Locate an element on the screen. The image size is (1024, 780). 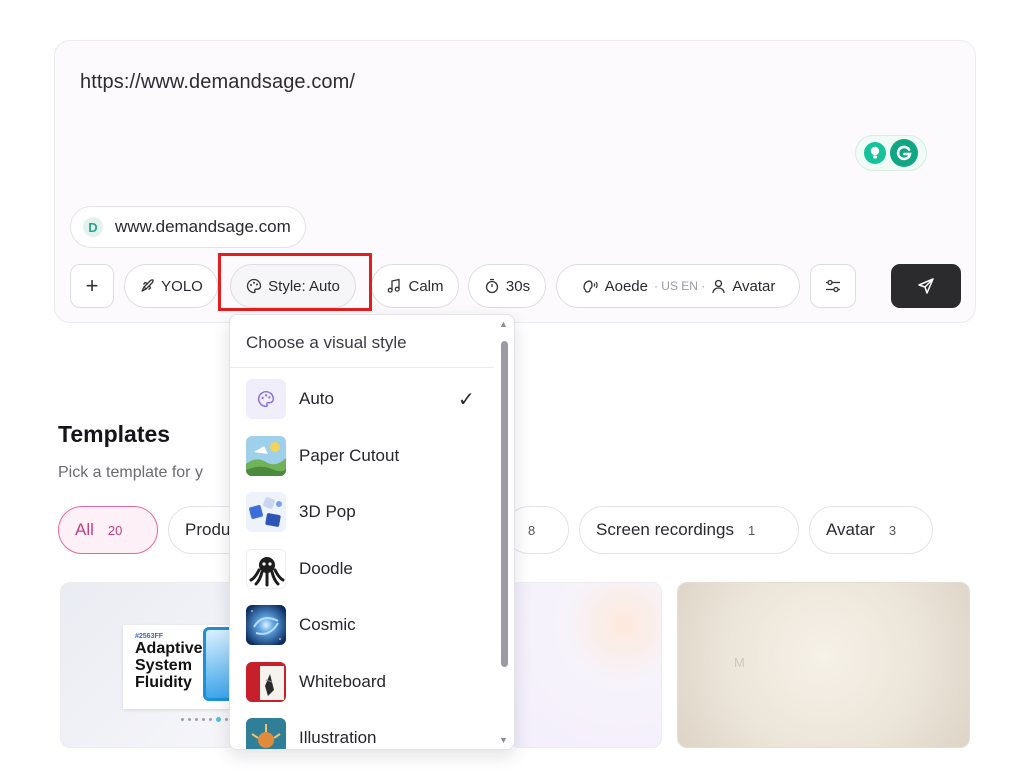
style-option-auto: Auto ✓ is located at coordinates (363, 399).